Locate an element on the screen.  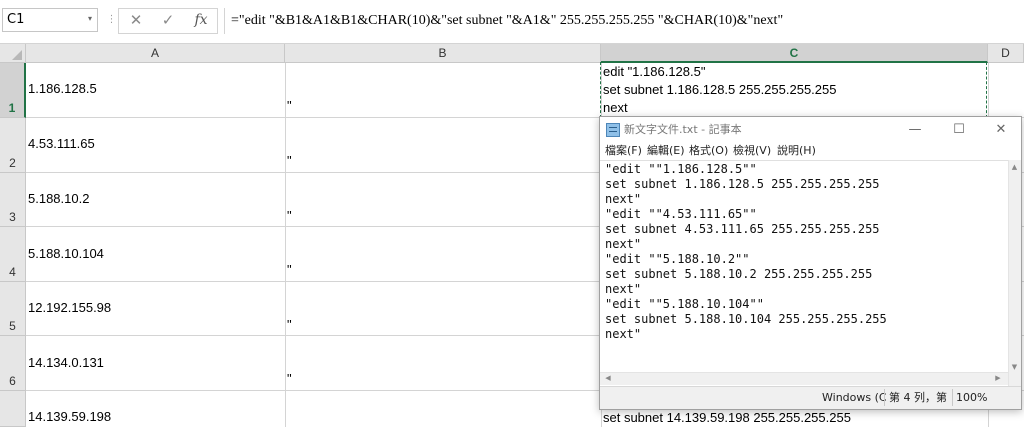
cell-a1: 1.186.128.5 is located at coordinates (62, 88).